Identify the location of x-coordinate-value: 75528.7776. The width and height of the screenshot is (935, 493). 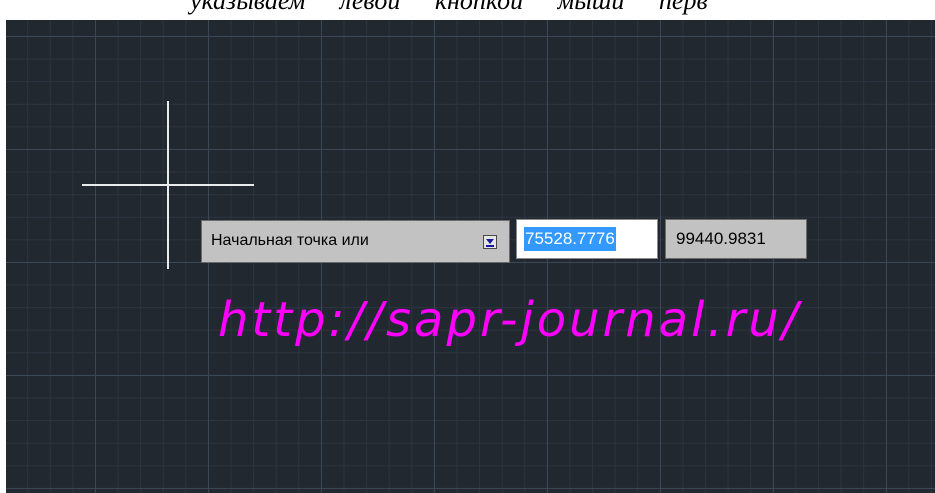
(570, 239).